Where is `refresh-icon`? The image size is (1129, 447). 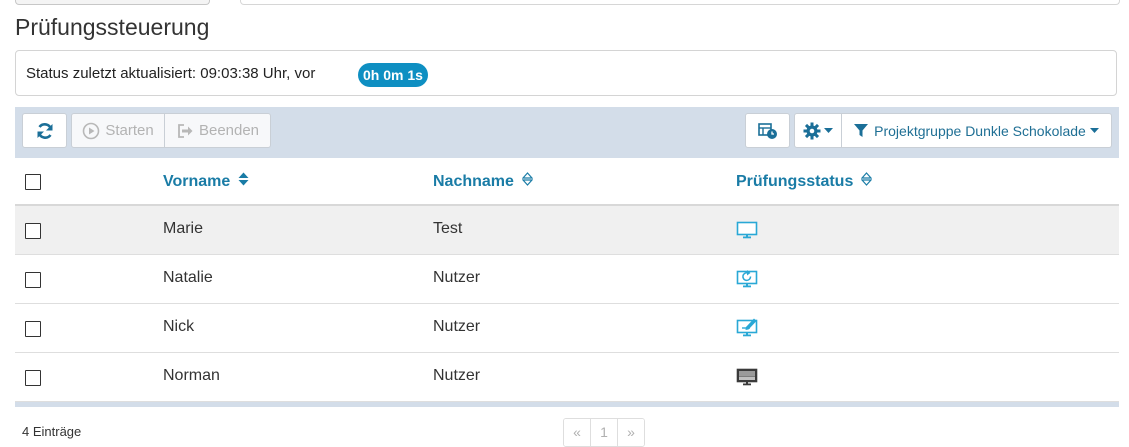
refresh-icon is located at coordinates (45, 131).